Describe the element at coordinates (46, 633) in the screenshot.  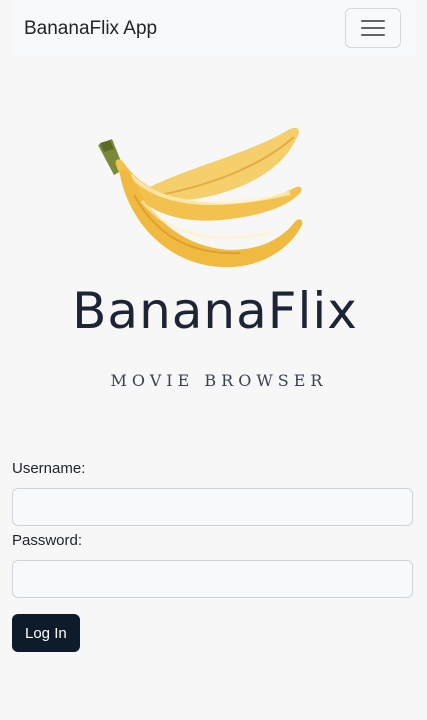
I see `login-button: Log In` at that location.